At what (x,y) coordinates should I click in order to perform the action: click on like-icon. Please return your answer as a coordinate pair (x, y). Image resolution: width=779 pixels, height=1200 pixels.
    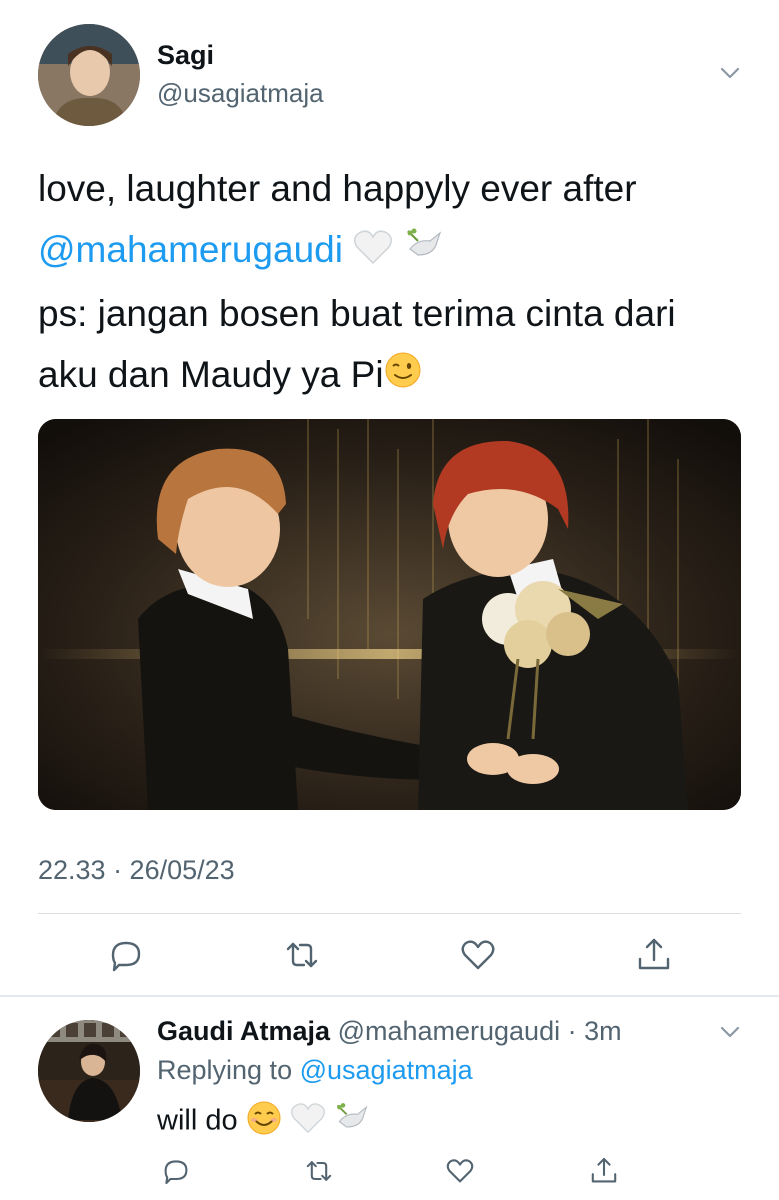
    Looking at the image, I should click on (478, 957).